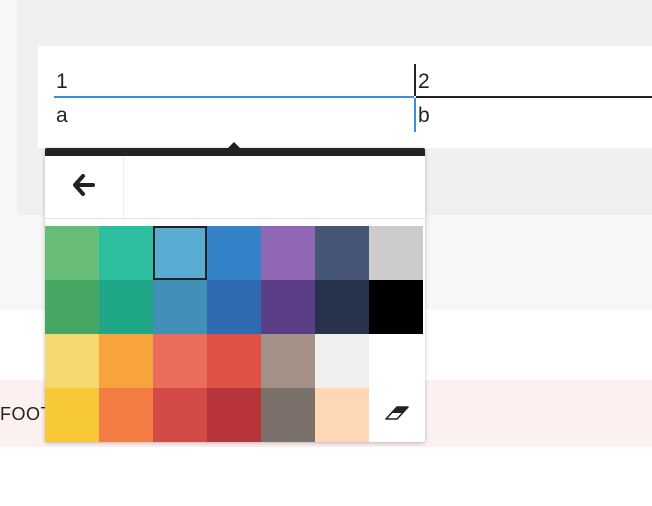 The image size is (652, 506). What do you see at coordinates (424, 82) in the screenshot?
I see `table-cell-2: 2` at bounding box center [424, 82].